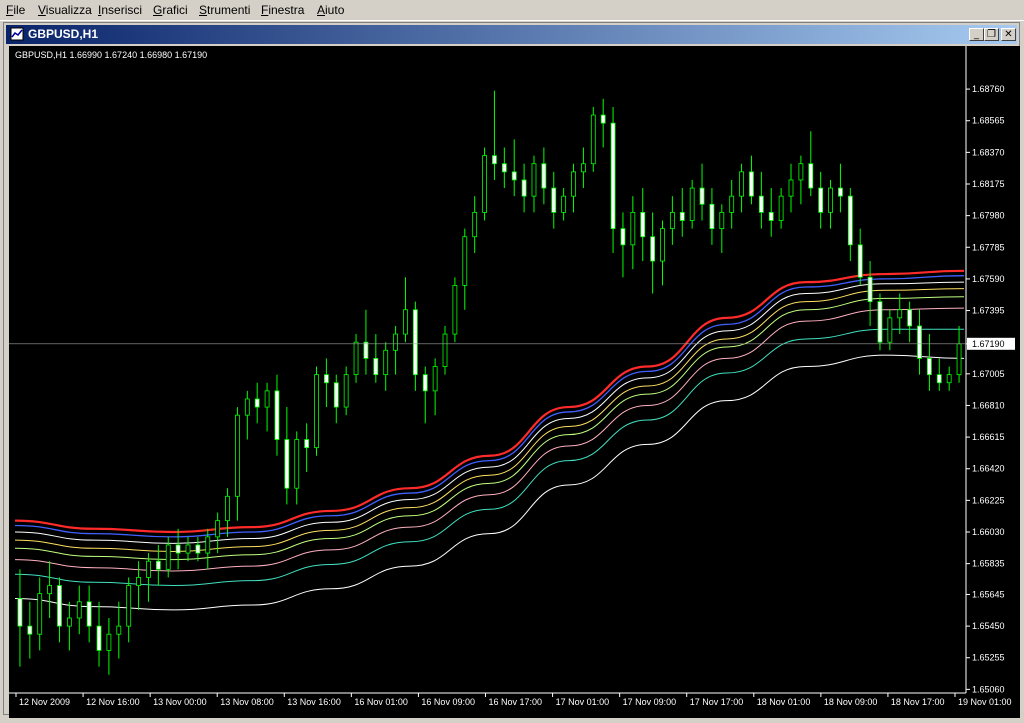  Describe the element at coordinates (991, 34) in the screenshot. I see `restore-button: ❐` at that location.